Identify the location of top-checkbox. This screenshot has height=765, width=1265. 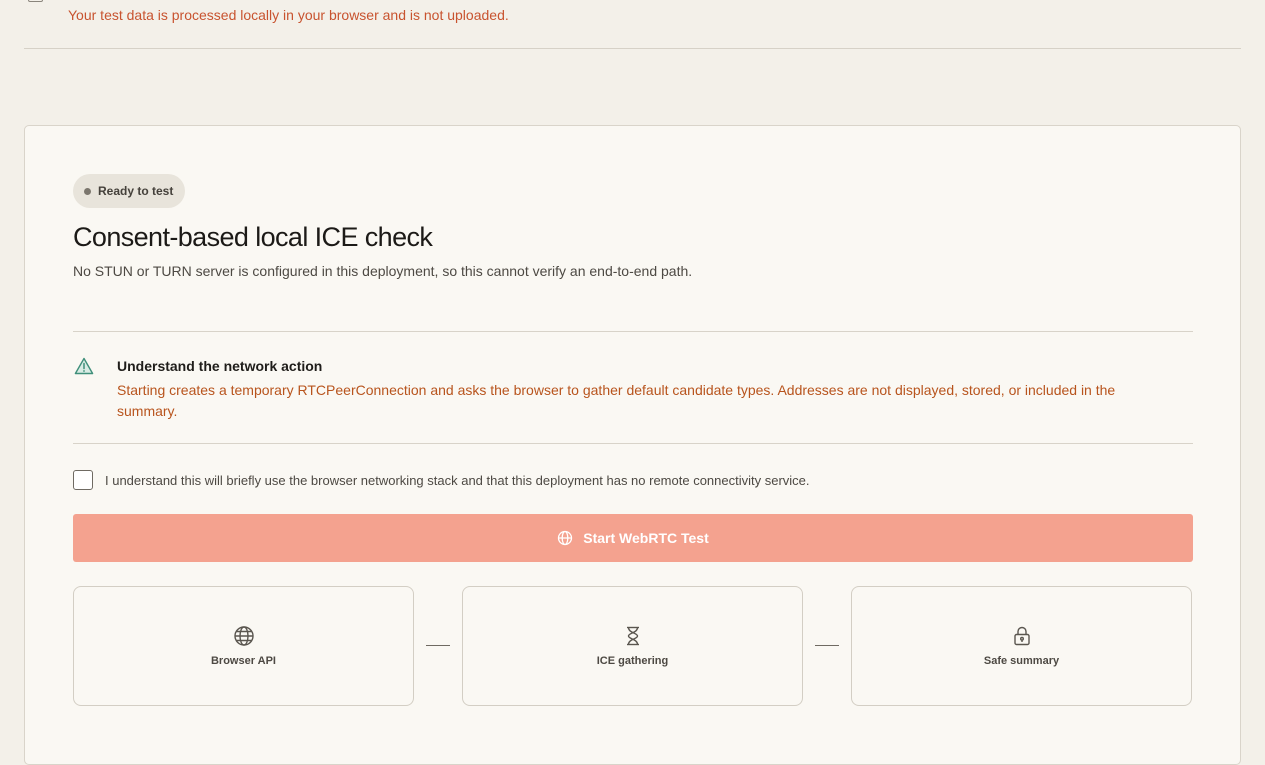
(35, 1).